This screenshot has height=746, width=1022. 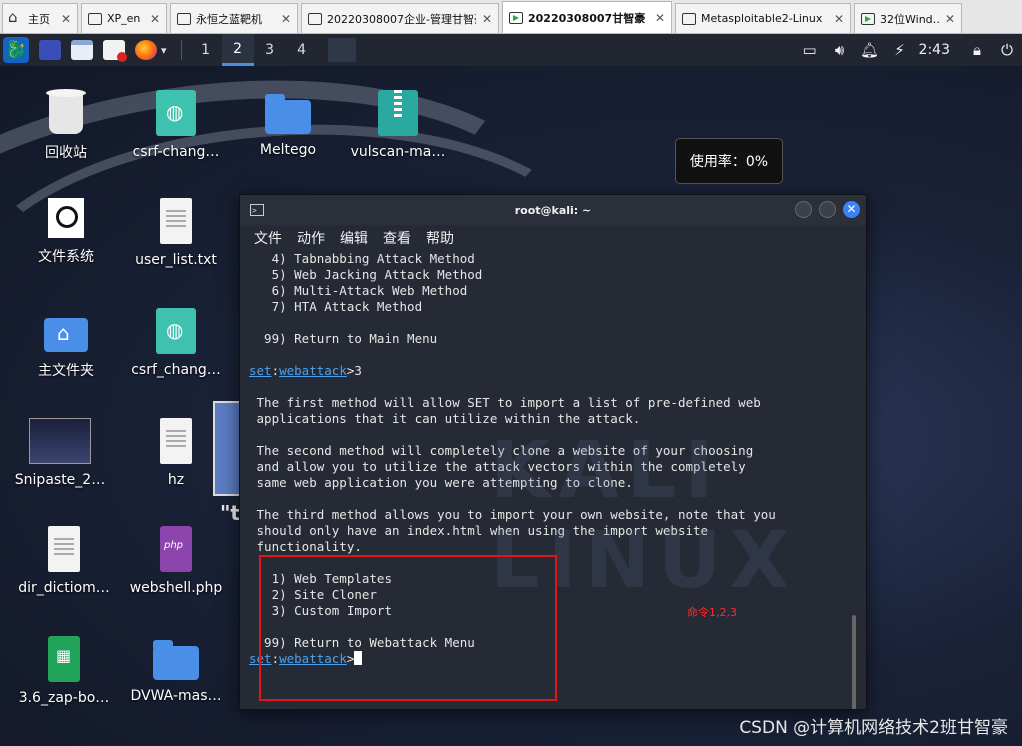 I want to click on terminal-line: 5) Web Jacking Attack Method, so click(x=366, y=274).